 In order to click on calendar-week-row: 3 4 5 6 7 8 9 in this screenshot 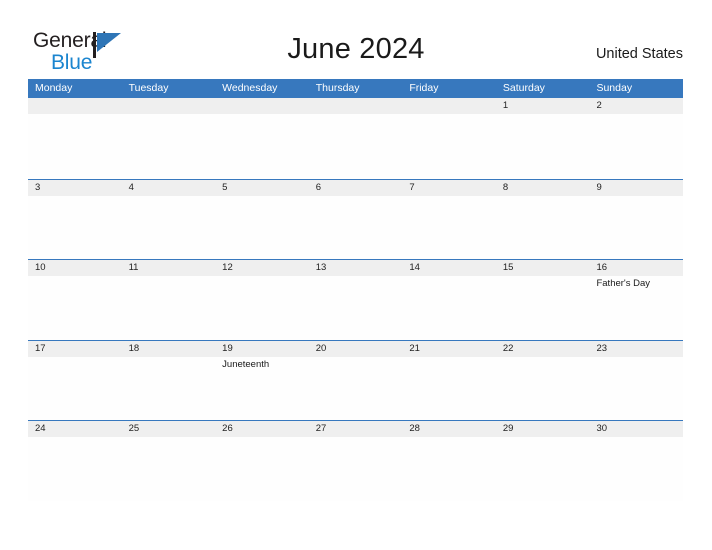, I will do `click(355, 219)`.